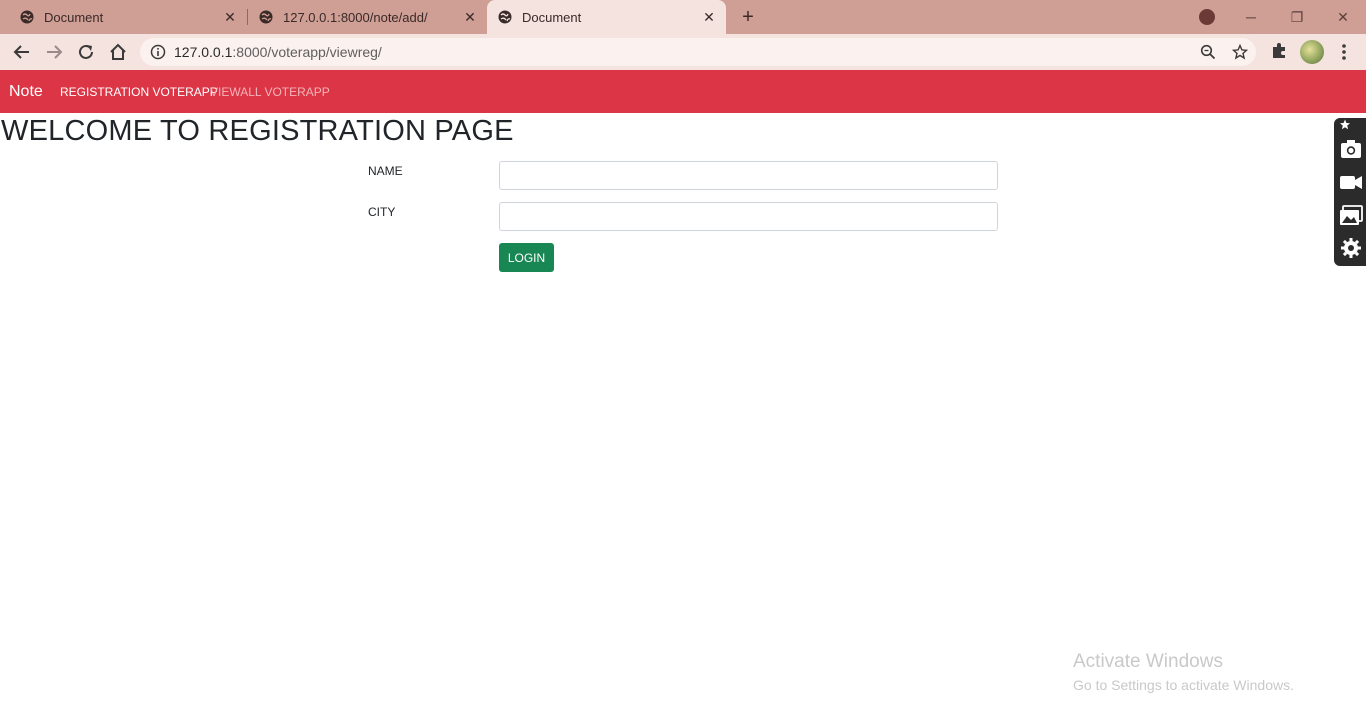  Describe the element at coordinates (203, 52) in the screenshot. I see `url-host: 127.0.0.1` at that location.